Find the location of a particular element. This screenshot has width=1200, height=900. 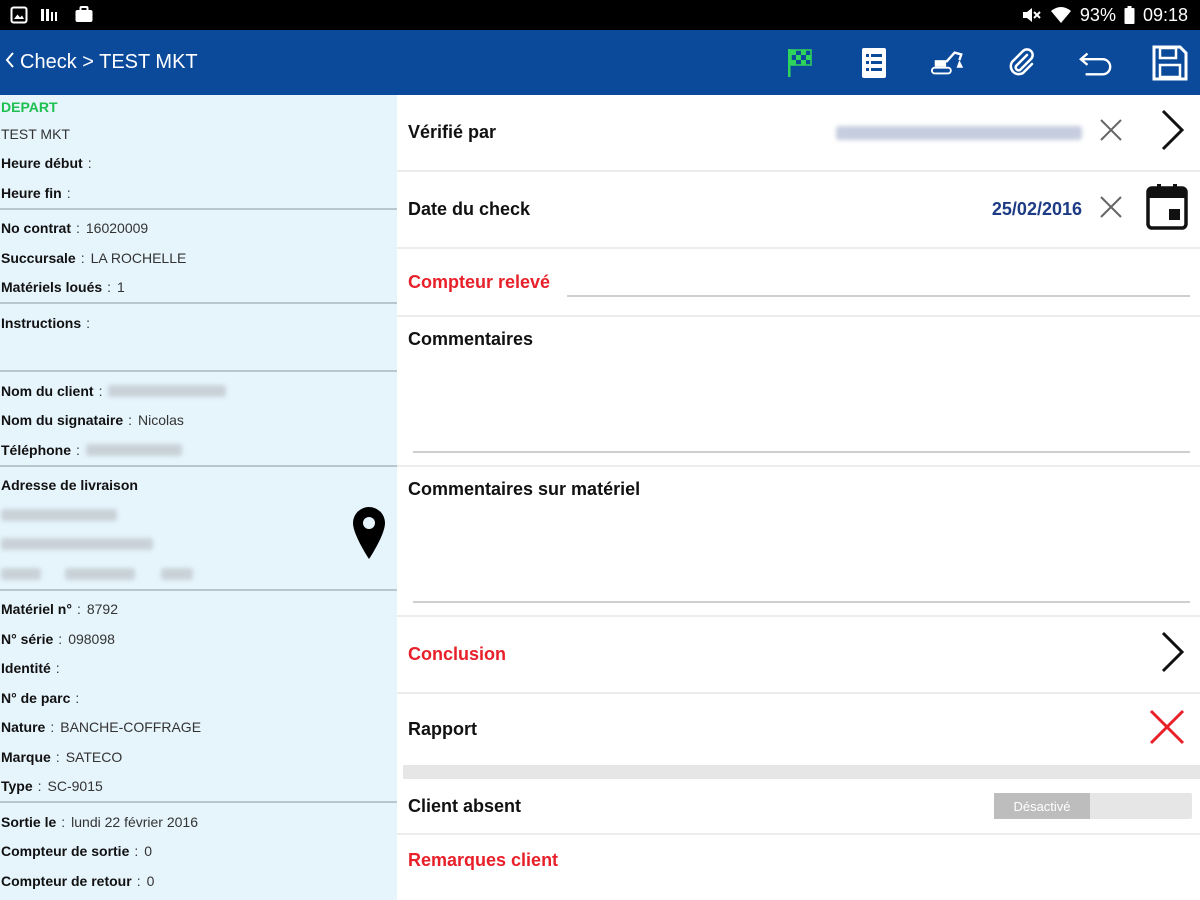

commentaires-materiel-input is located at coordinates (801, 602).